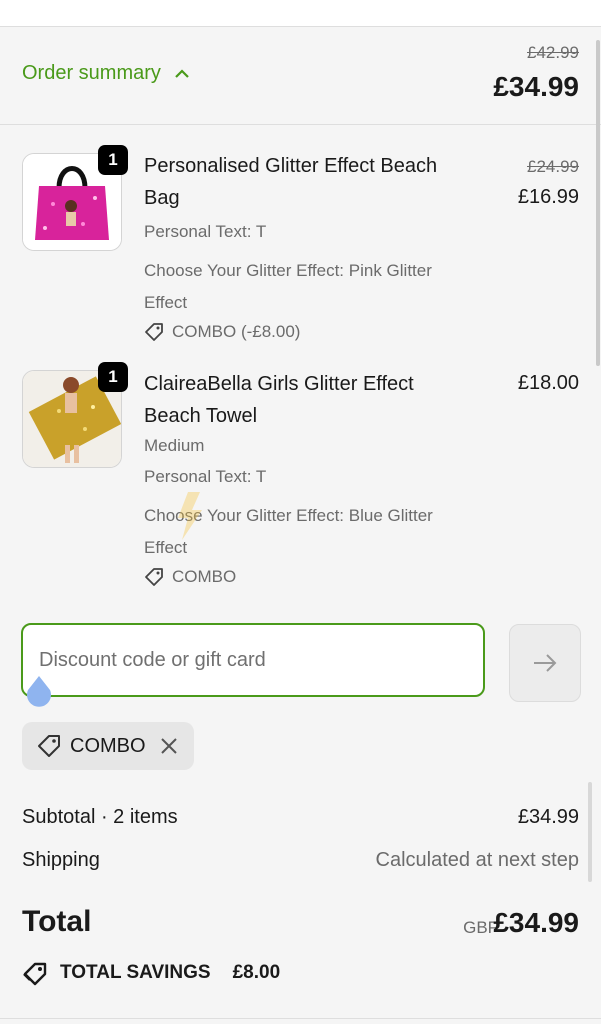 The width and height of the screenshot is (601, 1024). What do you see at coordinates (135, 972) in the screenshot?
I see `savings-label: TOTAL SAVINGS` at bounding box center [135, 972].